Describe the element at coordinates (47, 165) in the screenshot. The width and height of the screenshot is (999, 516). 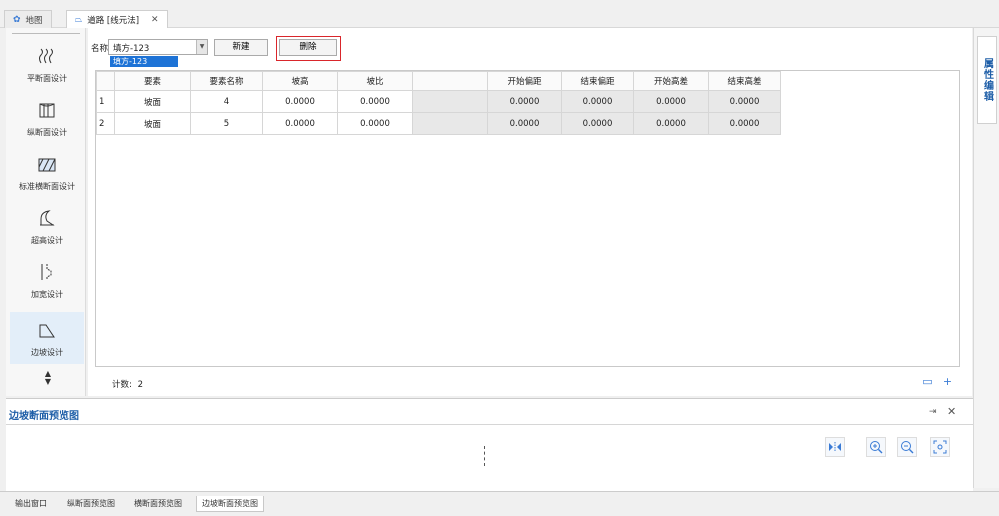
I see `cross-section-icon` at that location.